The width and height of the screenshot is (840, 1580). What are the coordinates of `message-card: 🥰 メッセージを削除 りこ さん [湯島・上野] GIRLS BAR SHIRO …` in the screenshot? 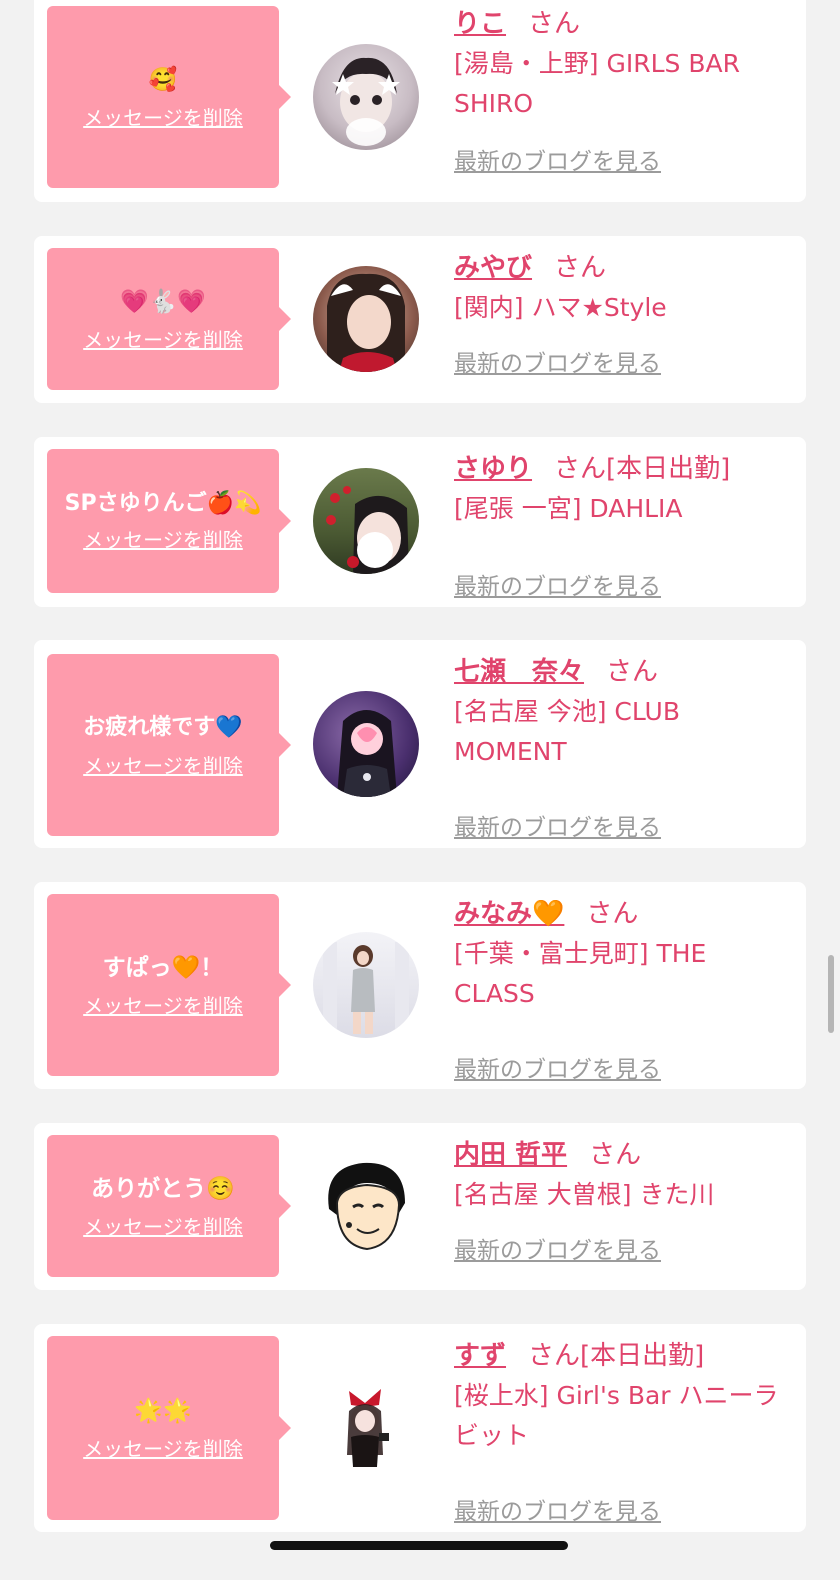 It's located at (420, 101).